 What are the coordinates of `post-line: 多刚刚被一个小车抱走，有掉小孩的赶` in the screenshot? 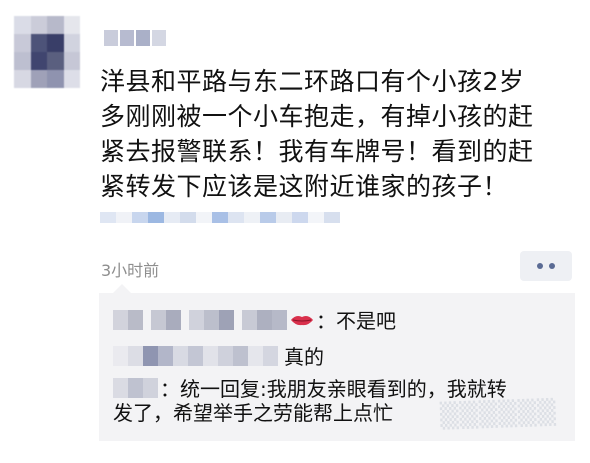 It's located at (317, 116).